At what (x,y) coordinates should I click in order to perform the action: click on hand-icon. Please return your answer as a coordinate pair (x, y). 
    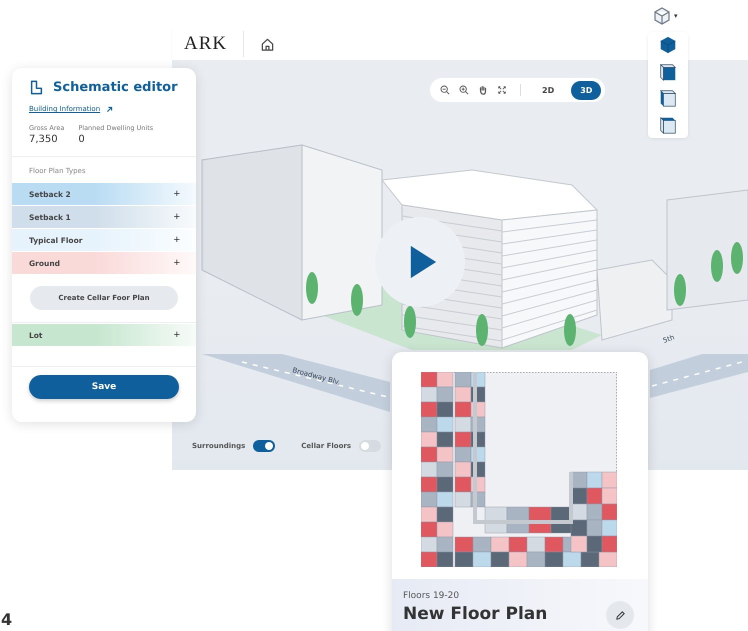
    Looking at the image, I should click on (483, 90).